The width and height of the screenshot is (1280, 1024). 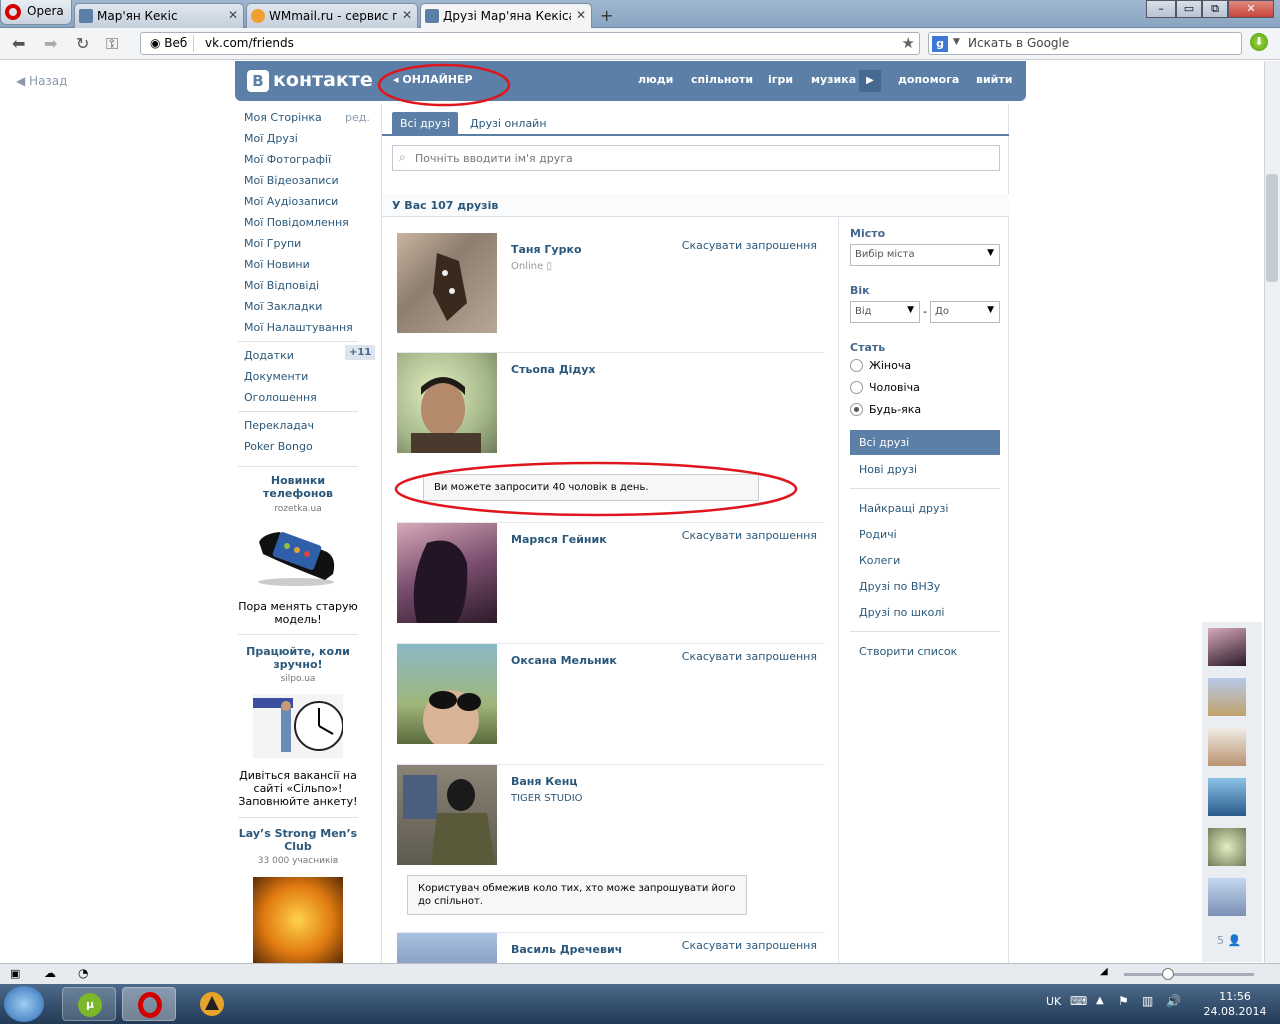 What do you see at coordinates (176, 43) in the screenshot?
I see `web-label: Веб` at bounding box center [176, 43].